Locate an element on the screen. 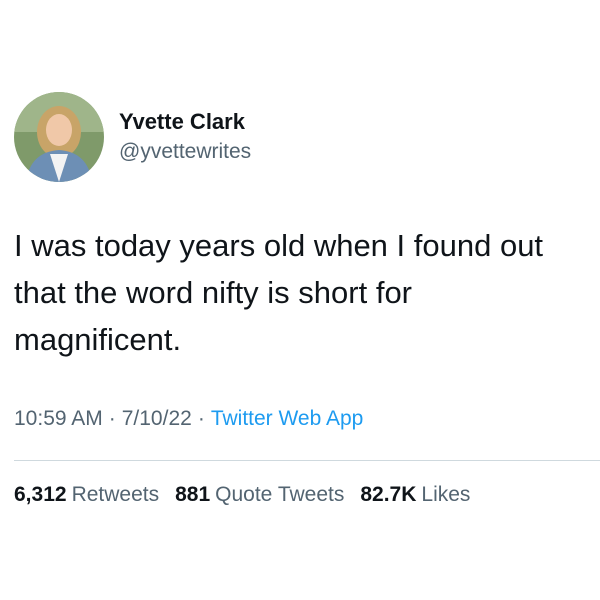  avatar is located at coordinates (59, 137).